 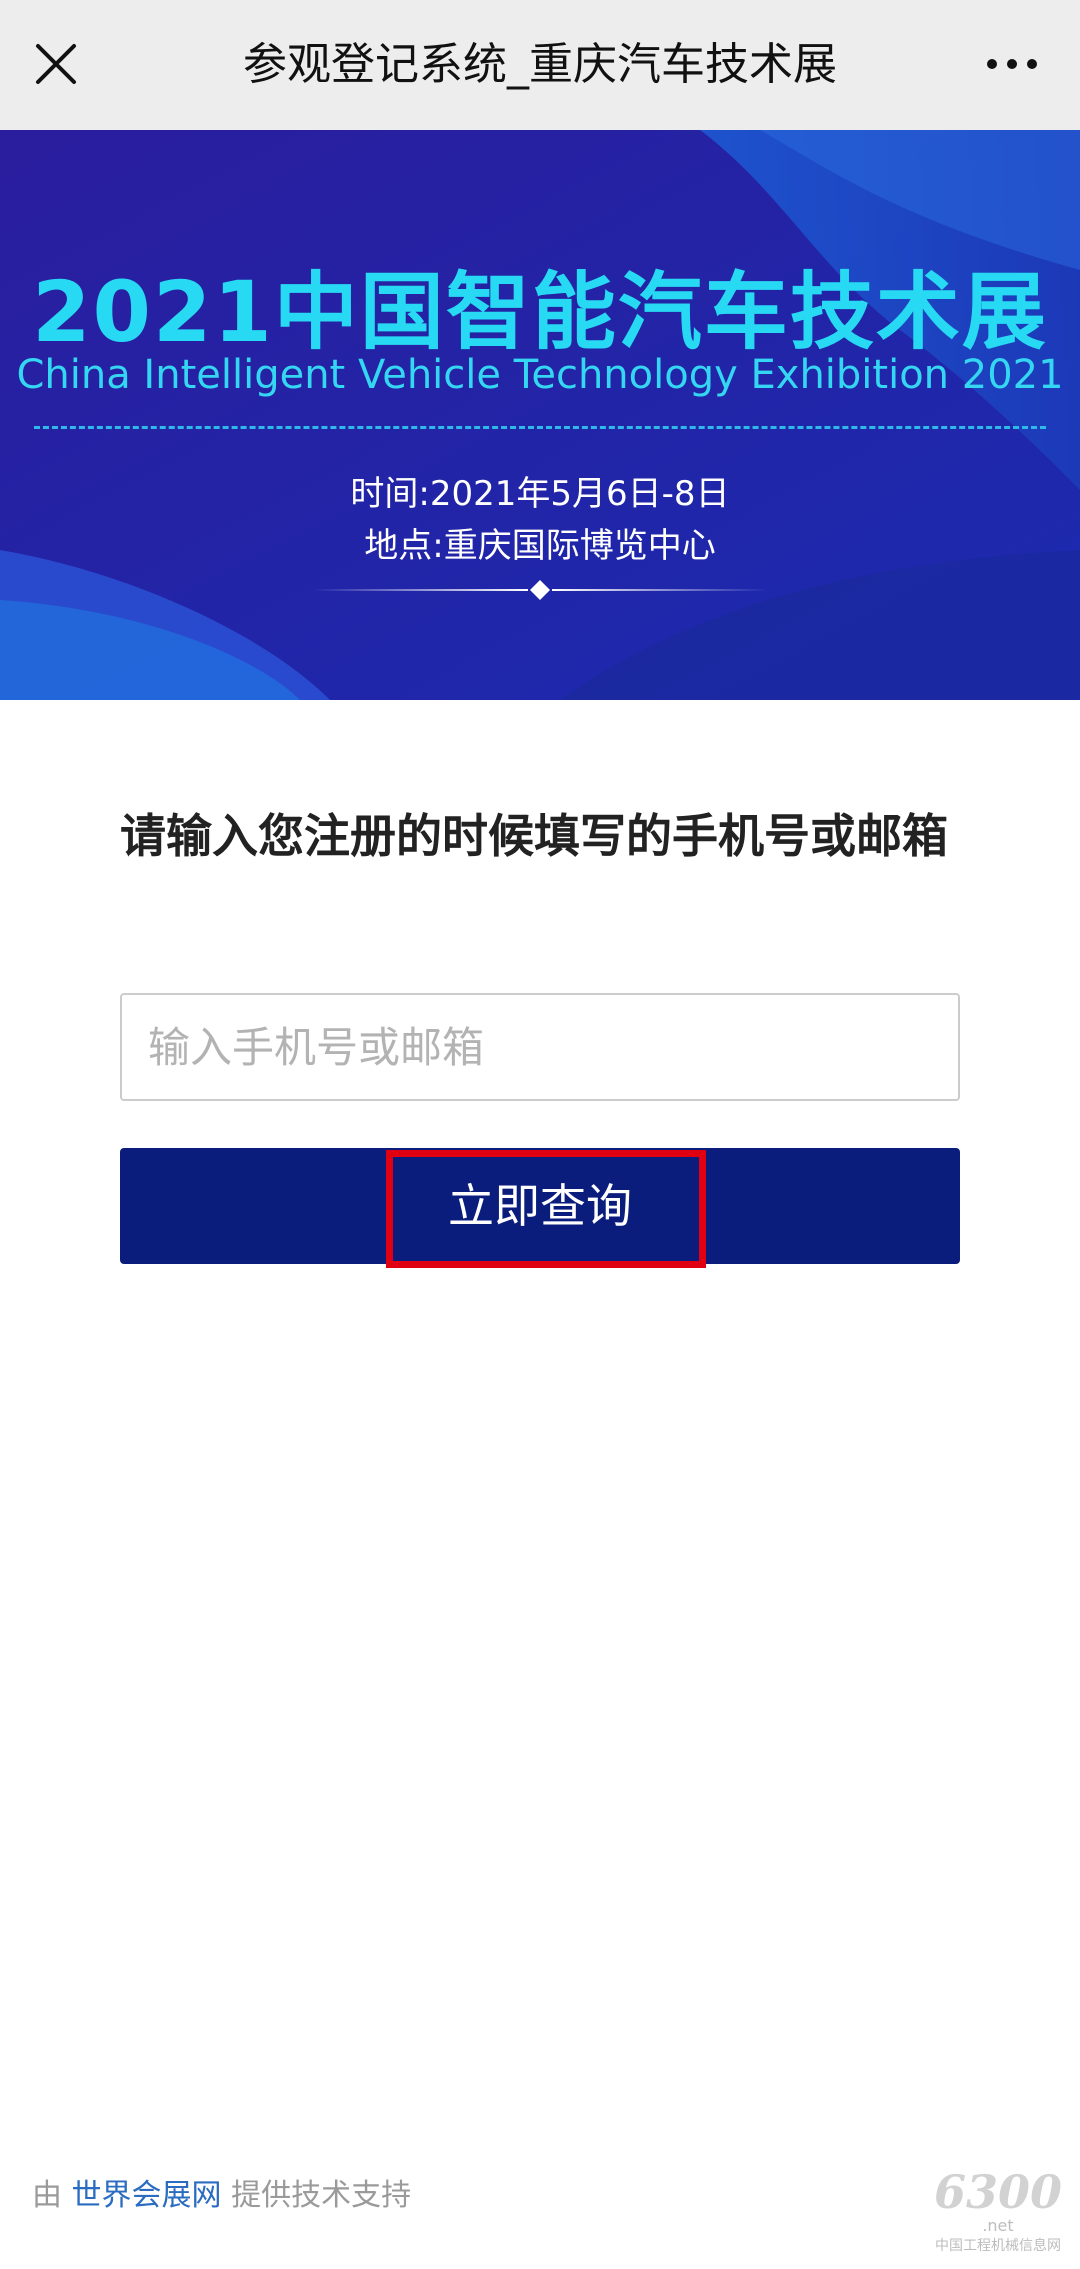 What do you see at coordinates (992, 64) in the screenshot?
I see `more-dots-icon` at bounding box center [992, 64].